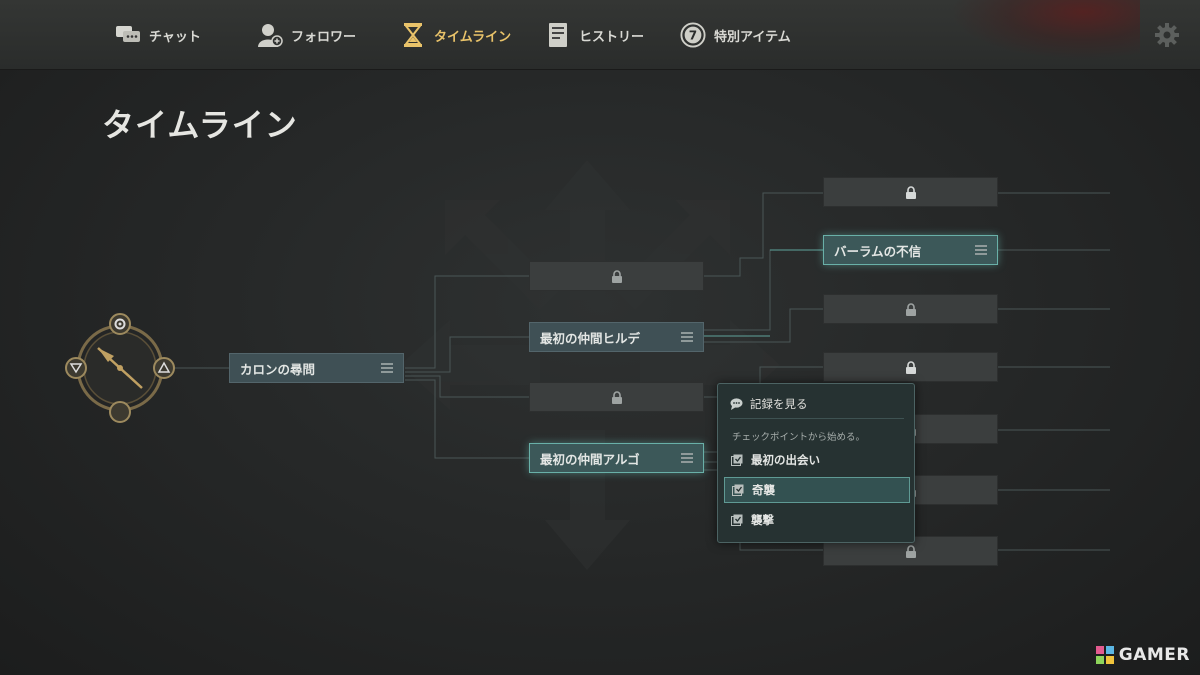 Image resolution: width=1200 pixels, height=675 pixels. I want to click on special-item-icon: 7, so click(693, 35).